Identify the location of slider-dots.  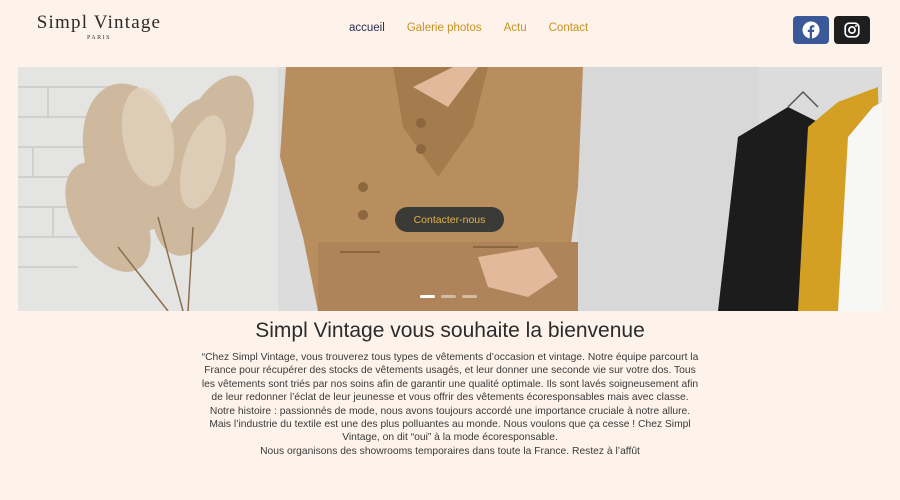
(448, 296).